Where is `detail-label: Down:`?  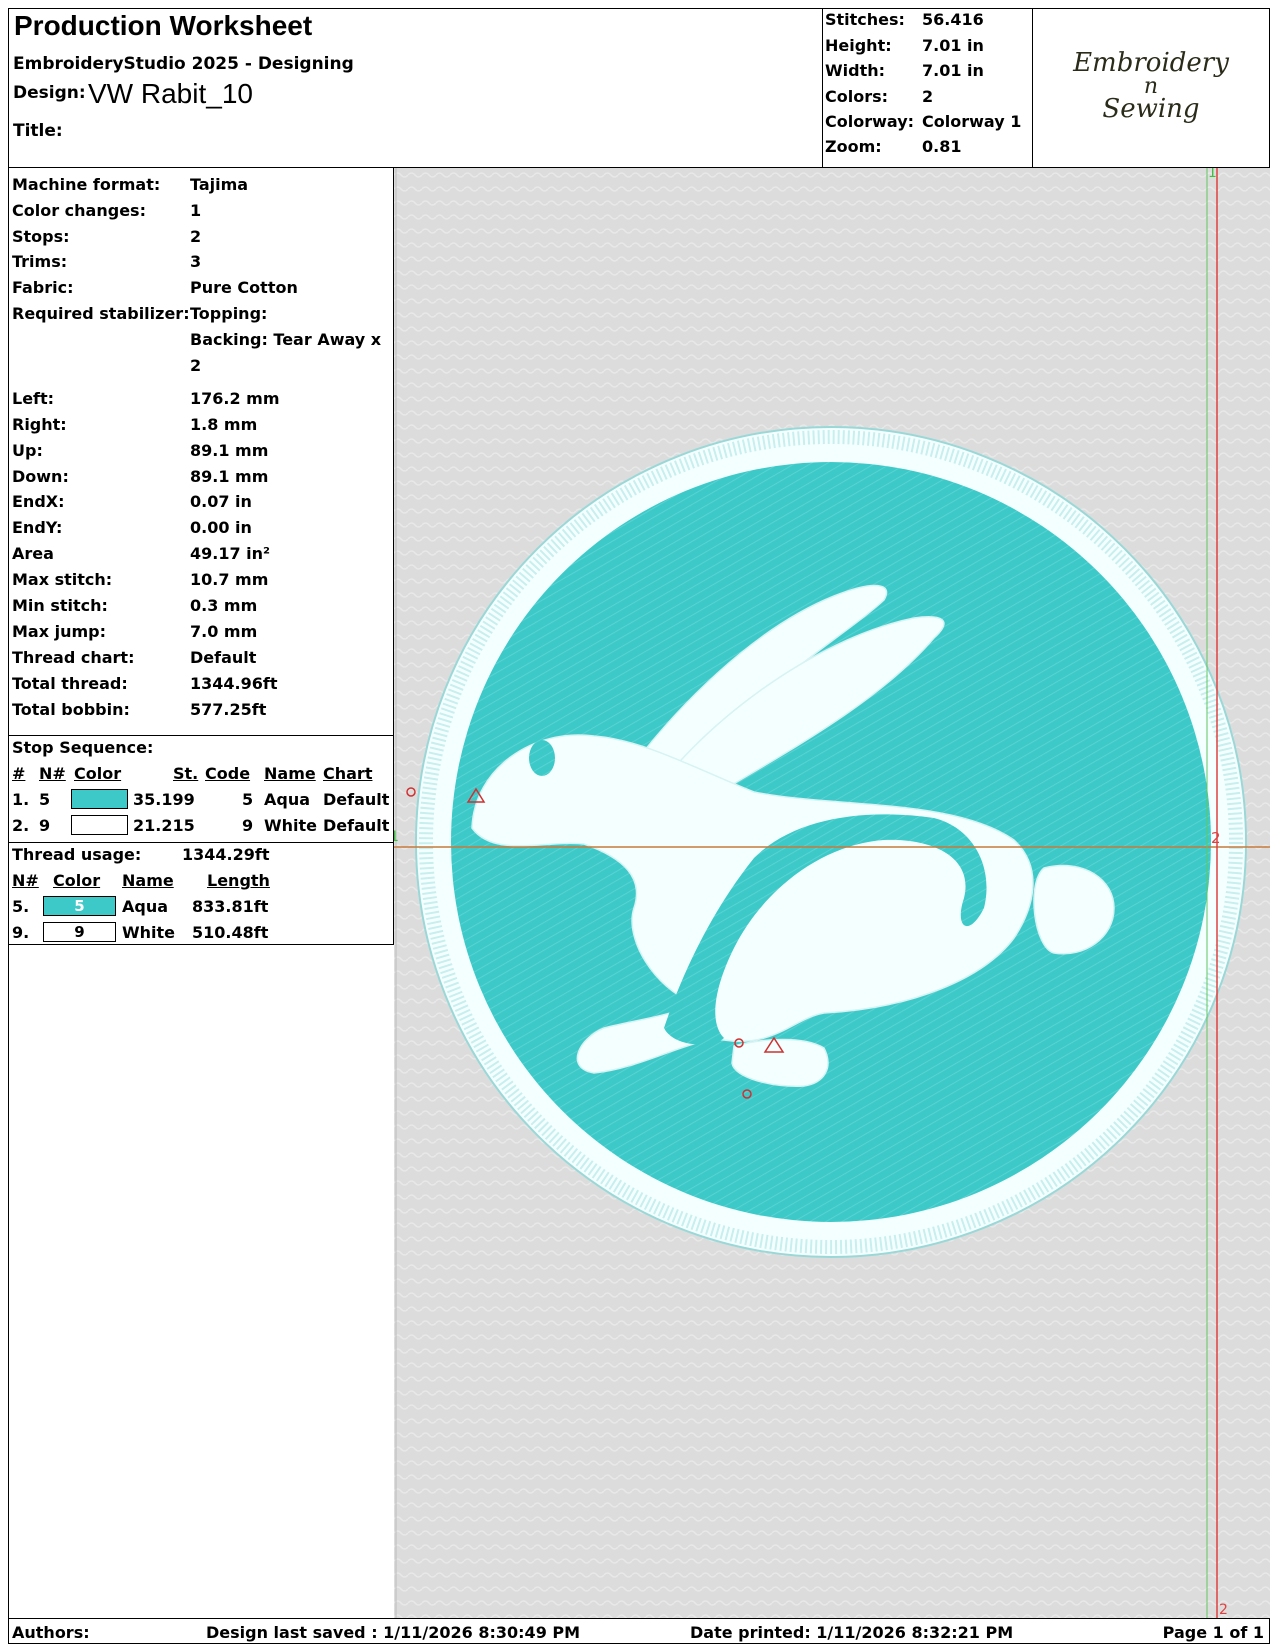 detail-label: Down: is located at coordinates (40, 476).